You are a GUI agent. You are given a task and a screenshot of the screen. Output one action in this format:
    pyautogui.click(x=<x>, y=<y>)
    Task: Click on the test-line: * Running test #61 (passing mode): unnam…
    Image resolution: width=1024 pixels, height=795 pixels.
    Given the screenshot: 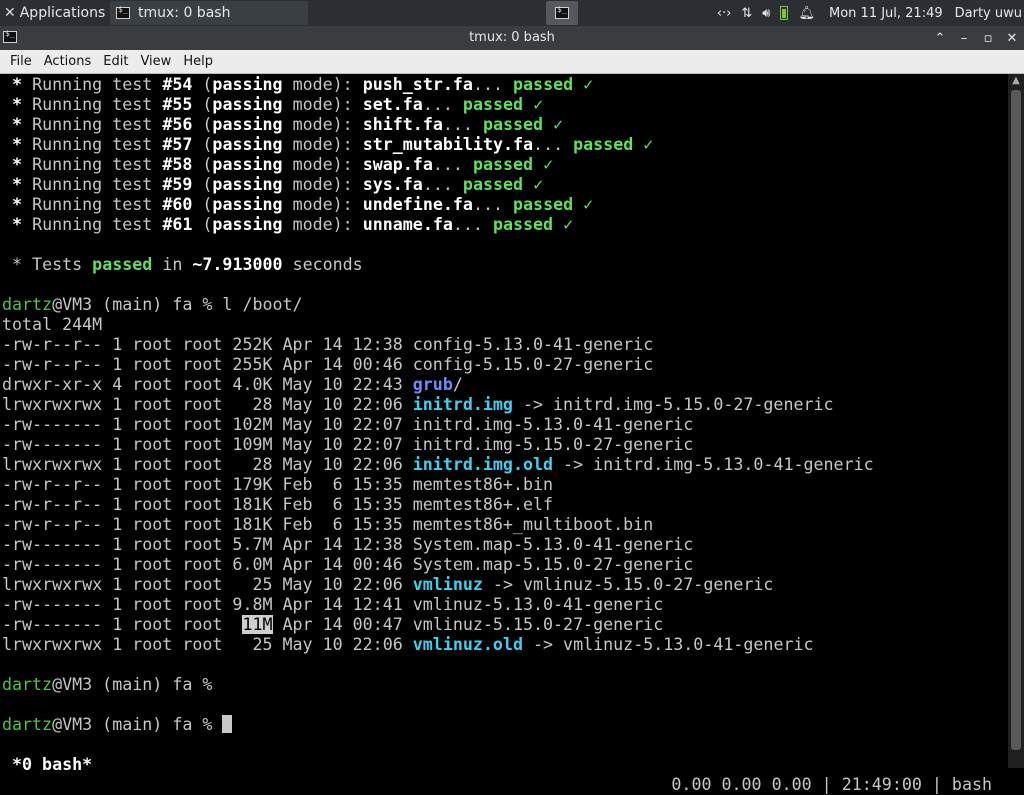 What is the action you would take?
    pyautogui.click(x=288, y=224)
    